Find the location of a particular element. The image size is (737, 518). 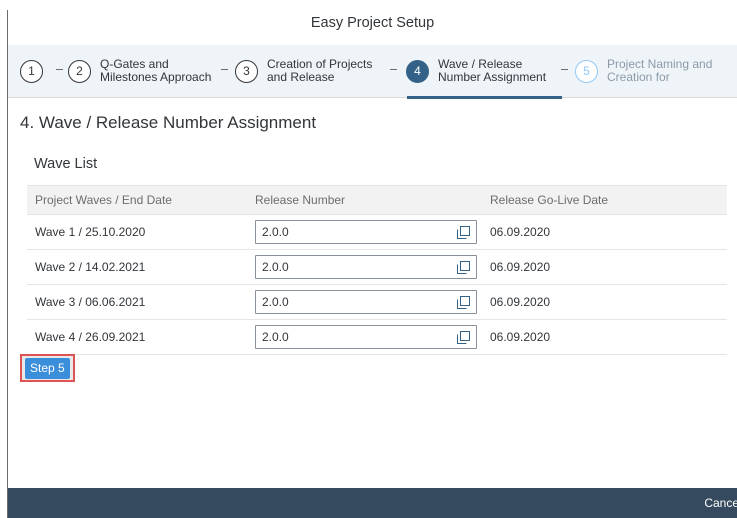

step-number-circle: 5 is located at coordinates (586, 71).